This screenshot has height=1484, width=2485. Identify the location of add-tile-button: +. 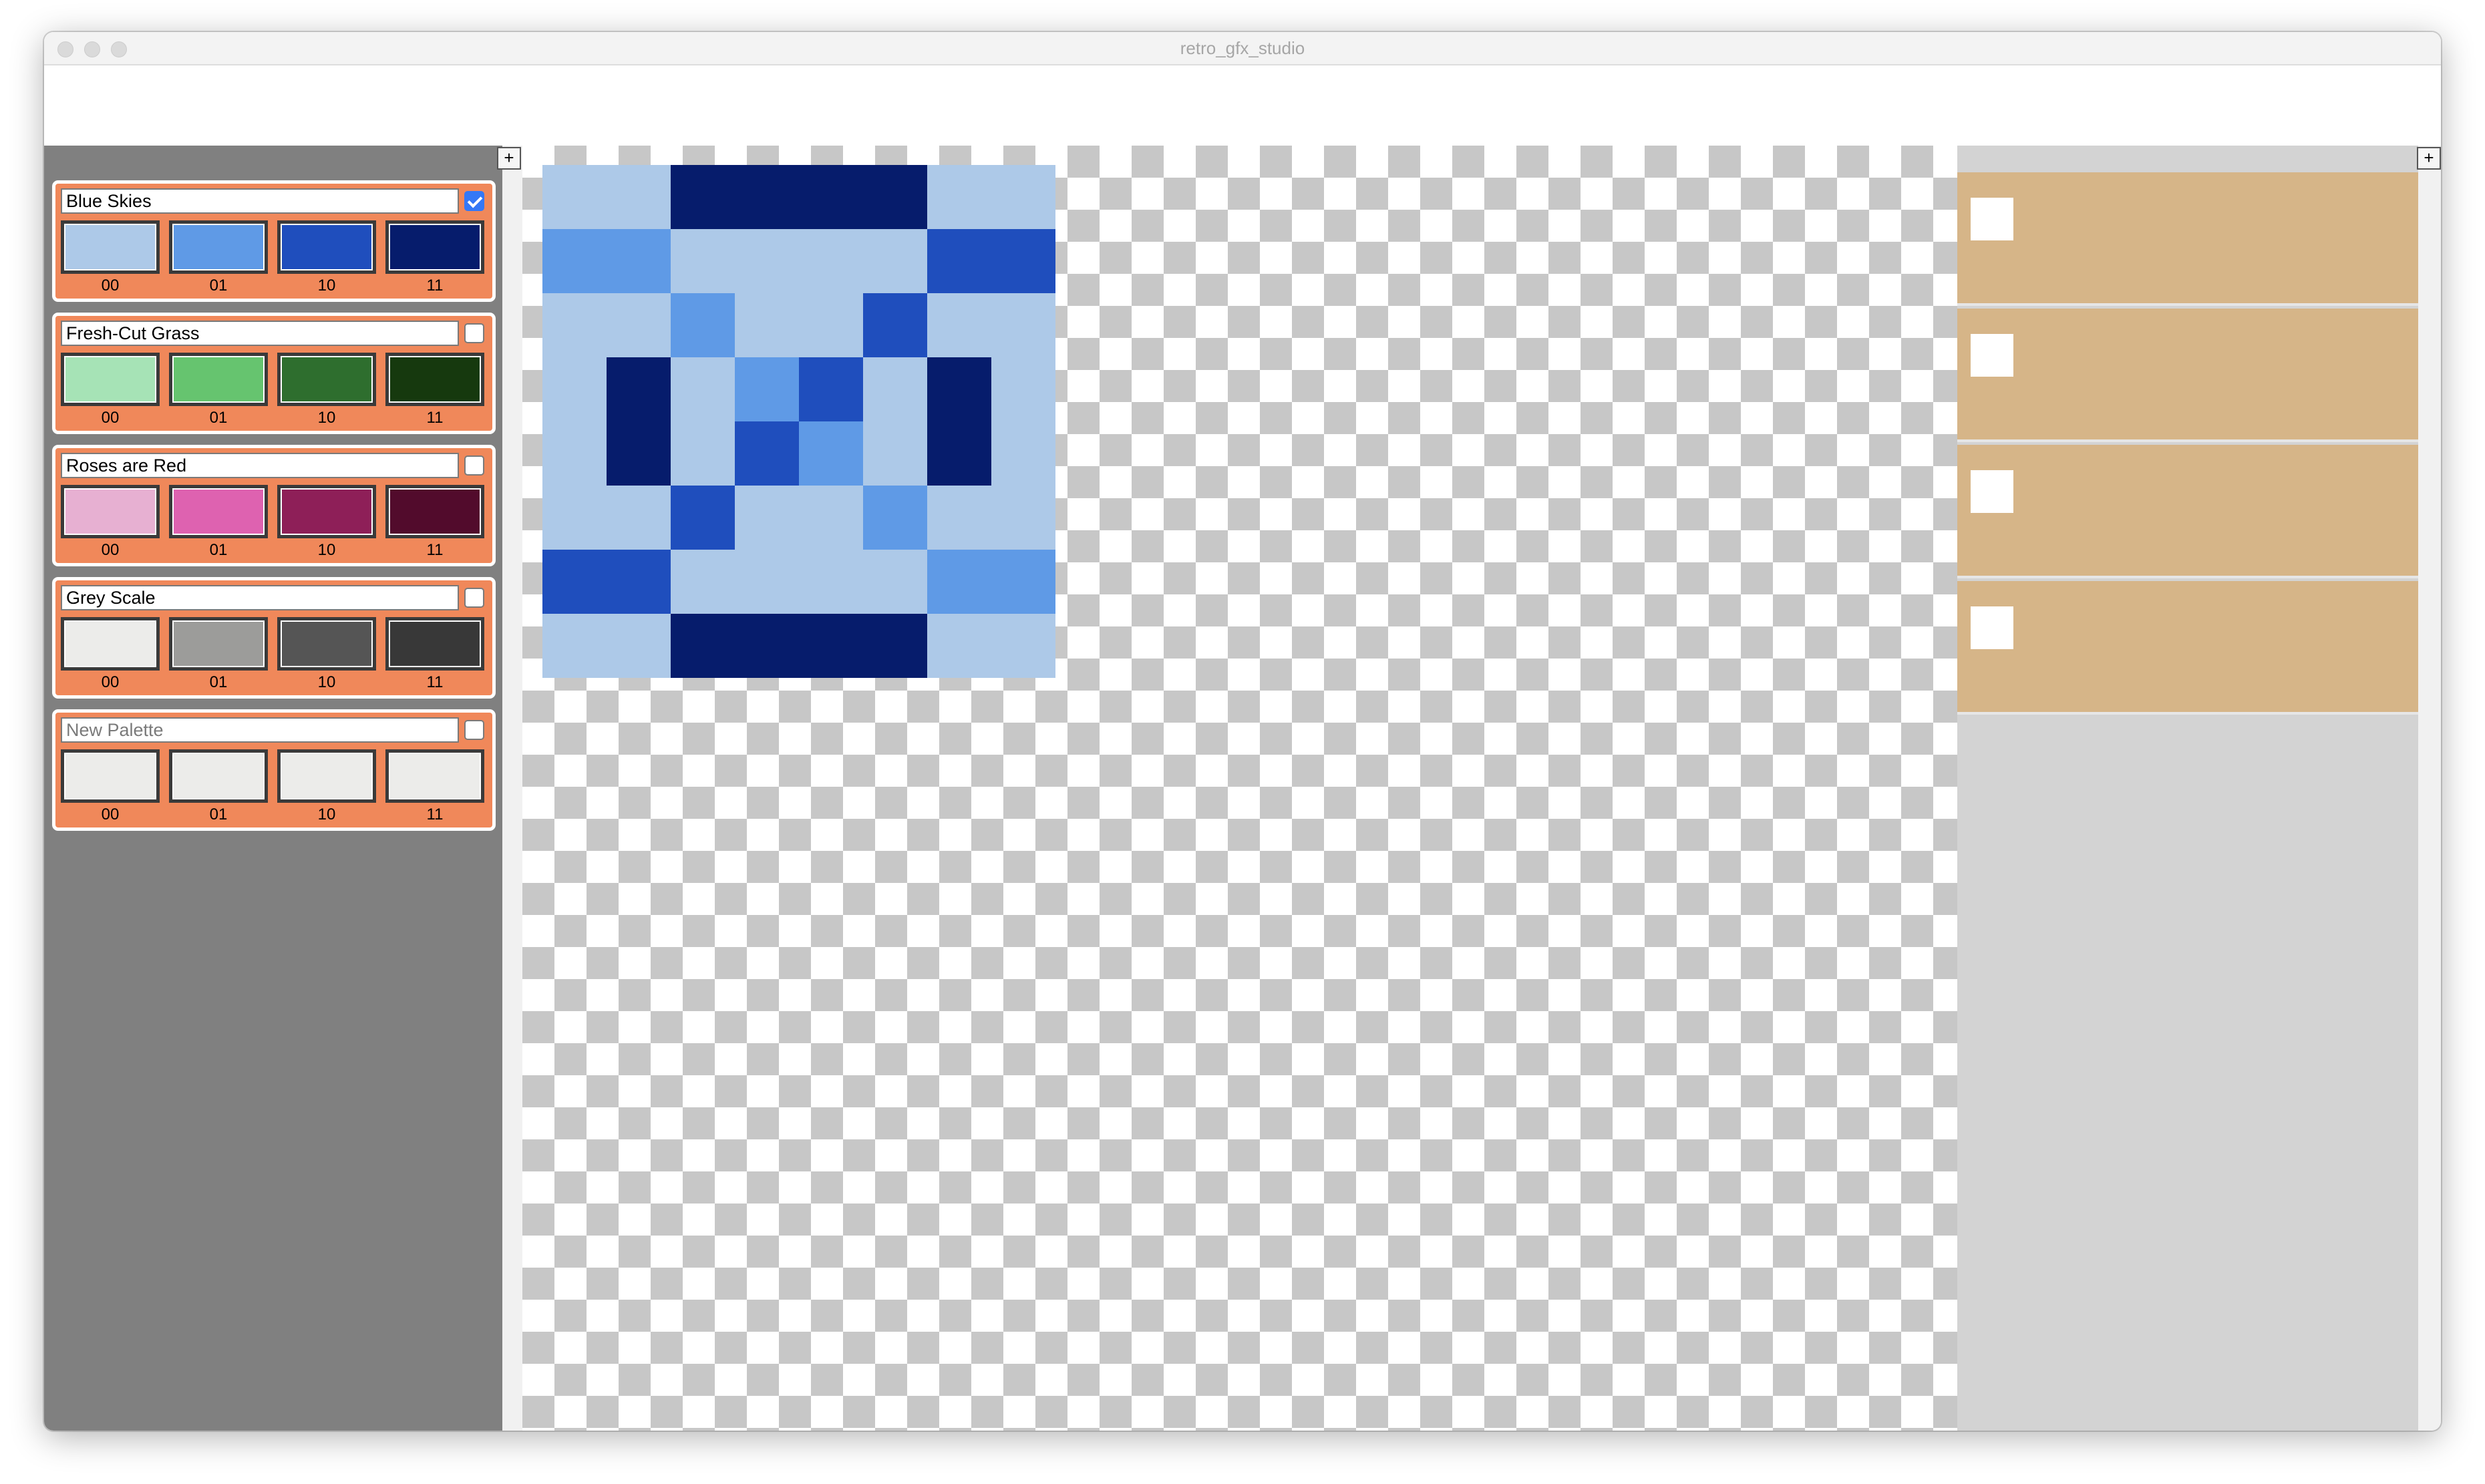
(2429, 158).